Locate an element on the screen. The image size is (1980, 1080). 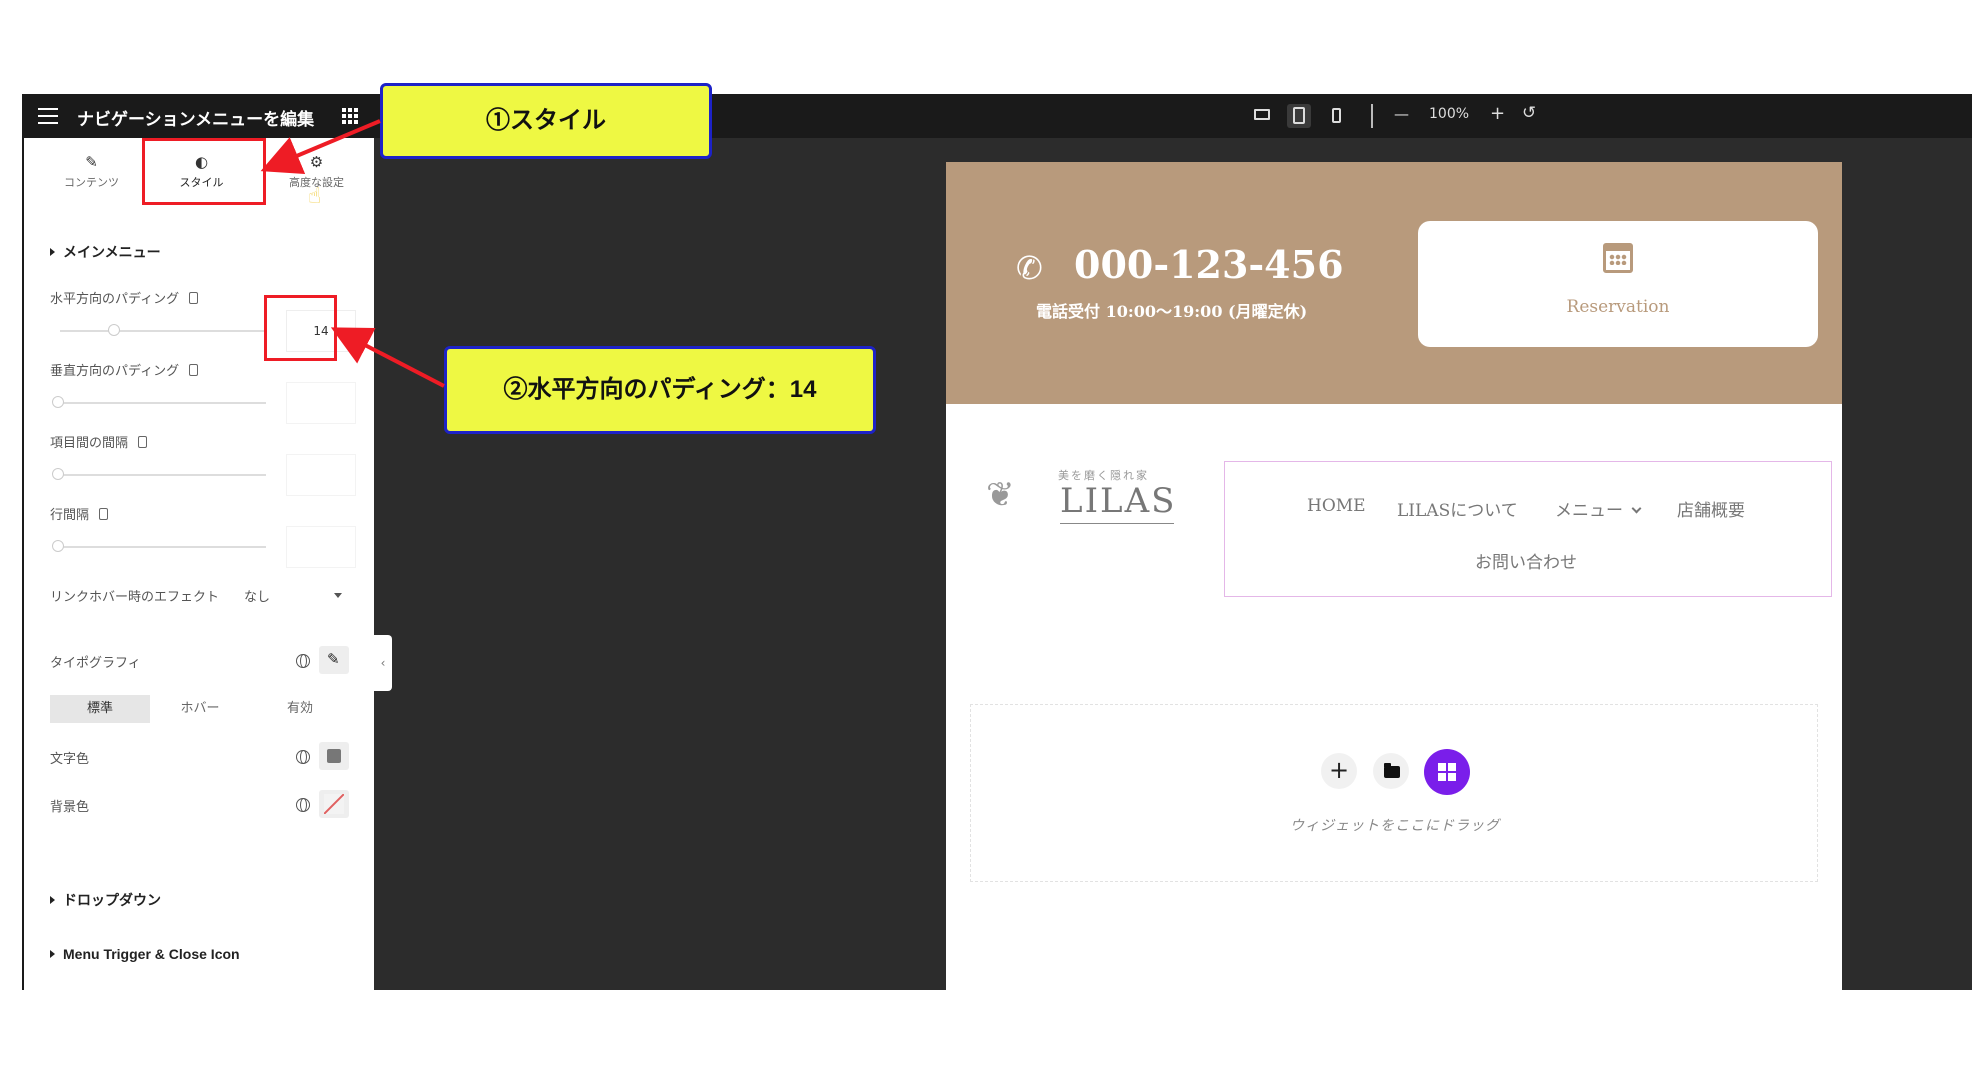
widget-drop-zone: + ウィジェットをここにドラッグ is located at coordinates (1394, 793).